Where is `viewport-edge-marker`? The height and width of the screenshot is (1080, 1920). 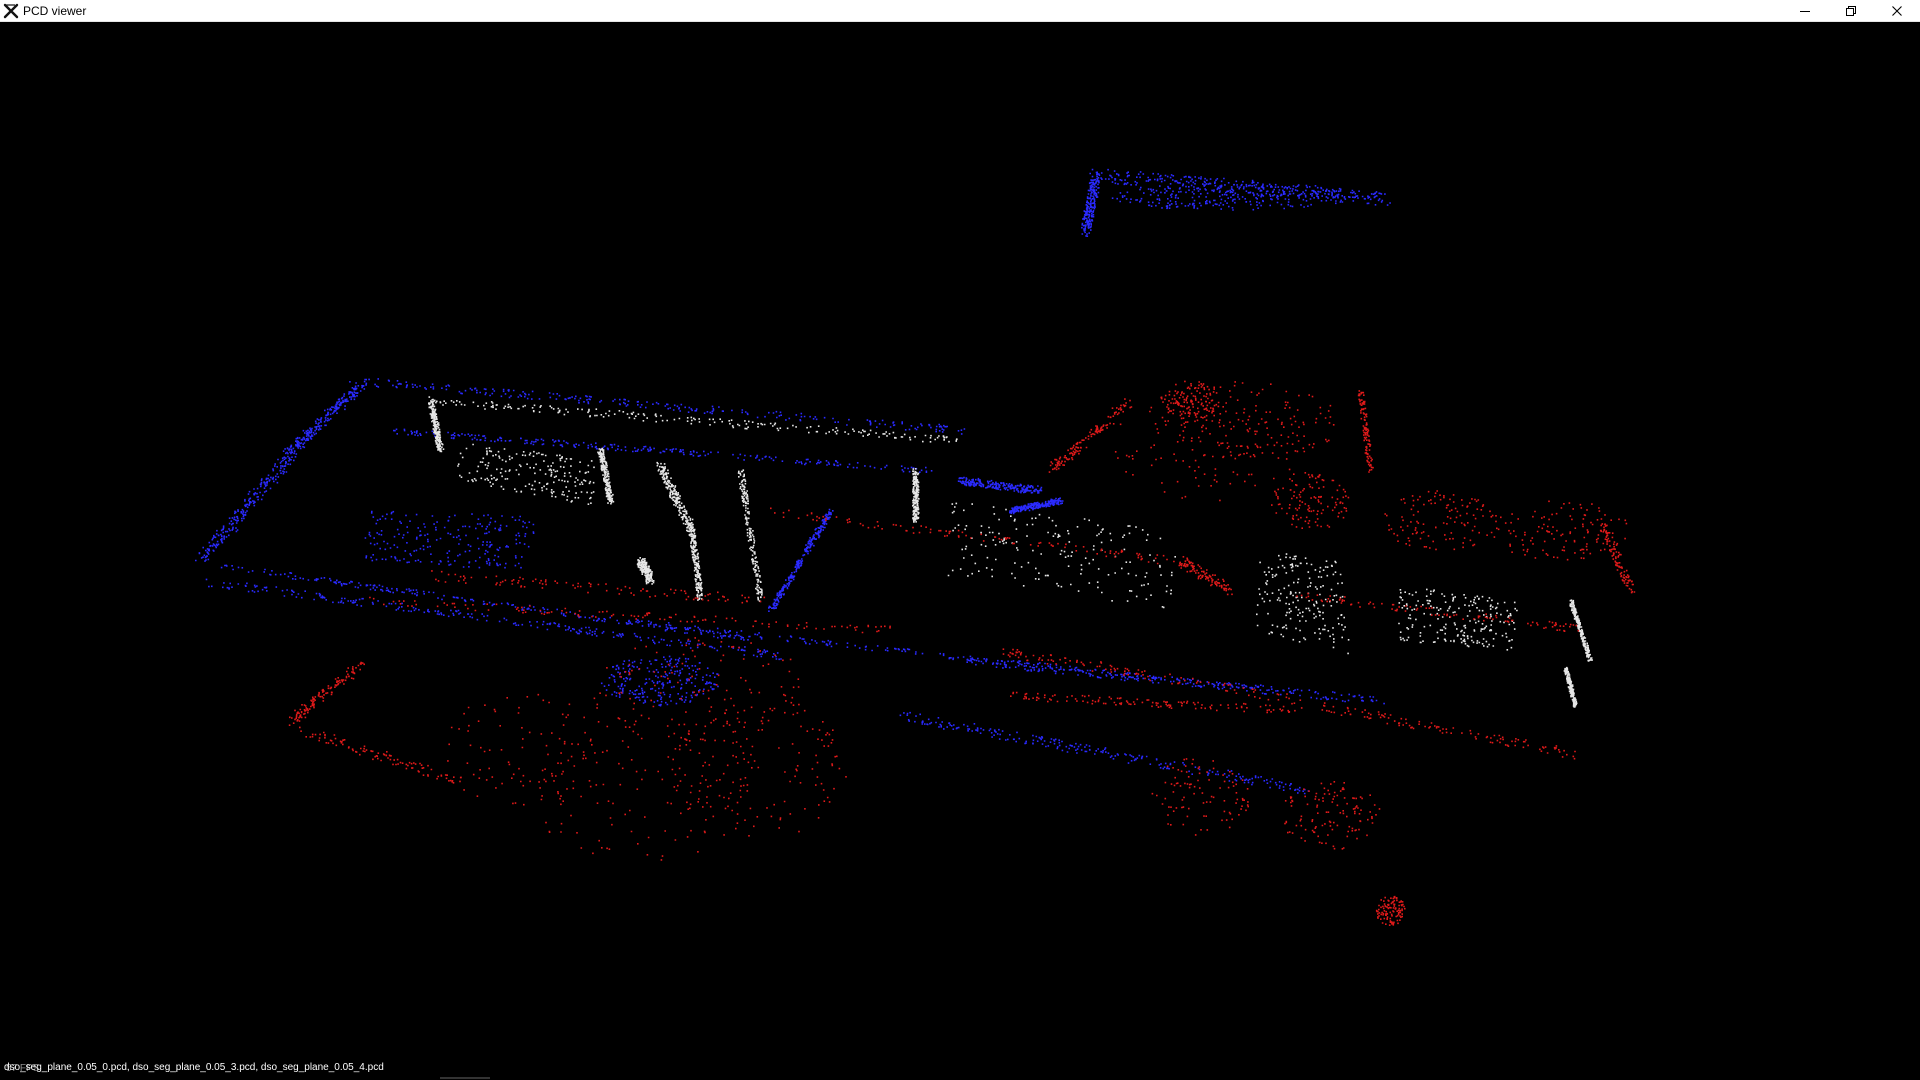 viewport-edge-marker is located at coordinates (465, 1078).